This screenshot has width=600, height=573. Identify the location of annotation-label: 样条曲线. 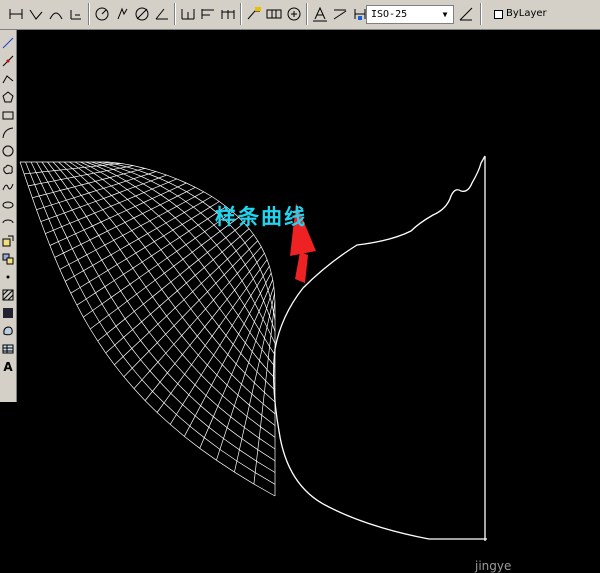
(261, 217).